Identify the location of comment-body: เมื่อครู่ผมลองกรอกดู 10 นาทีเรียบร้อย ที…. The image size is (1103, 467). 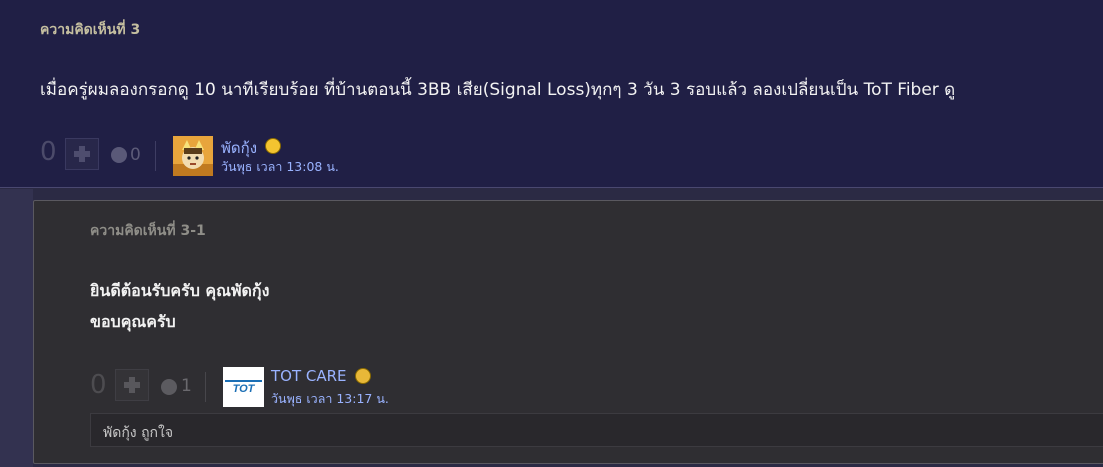
(498, 90).